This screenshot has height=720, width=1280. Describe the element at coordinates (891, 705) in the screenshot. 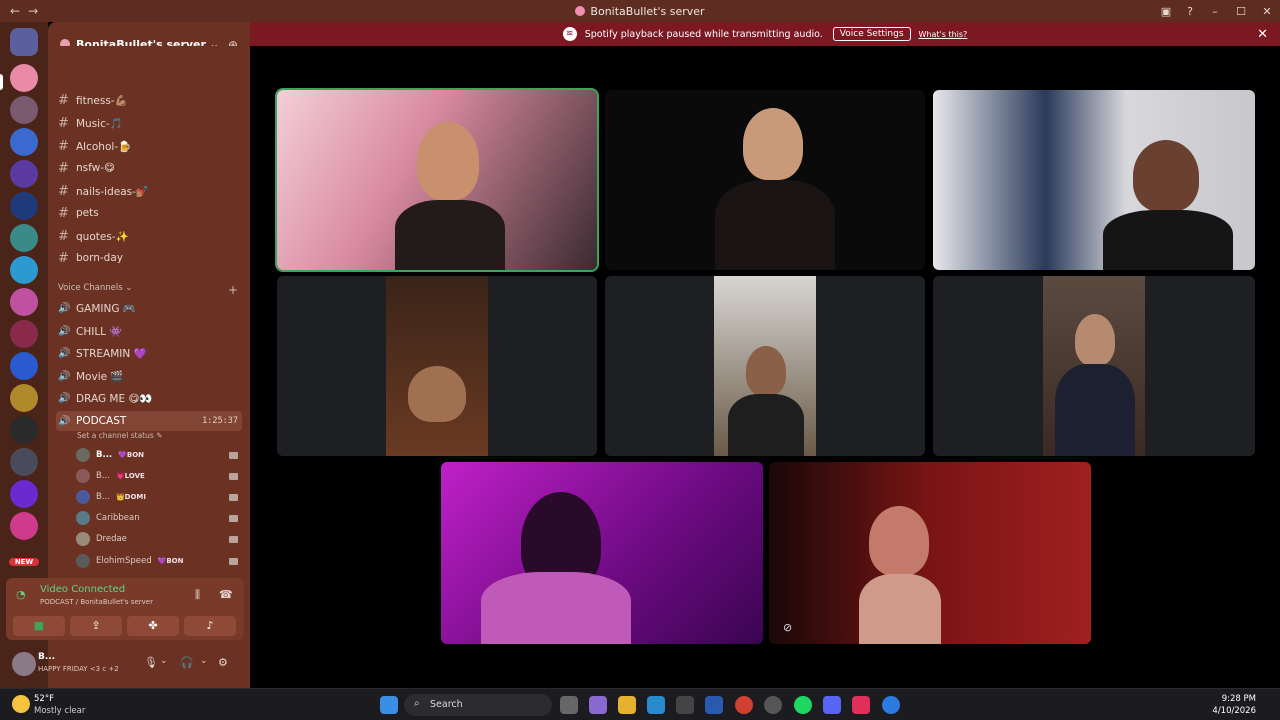

I see `app-icon` at that location.